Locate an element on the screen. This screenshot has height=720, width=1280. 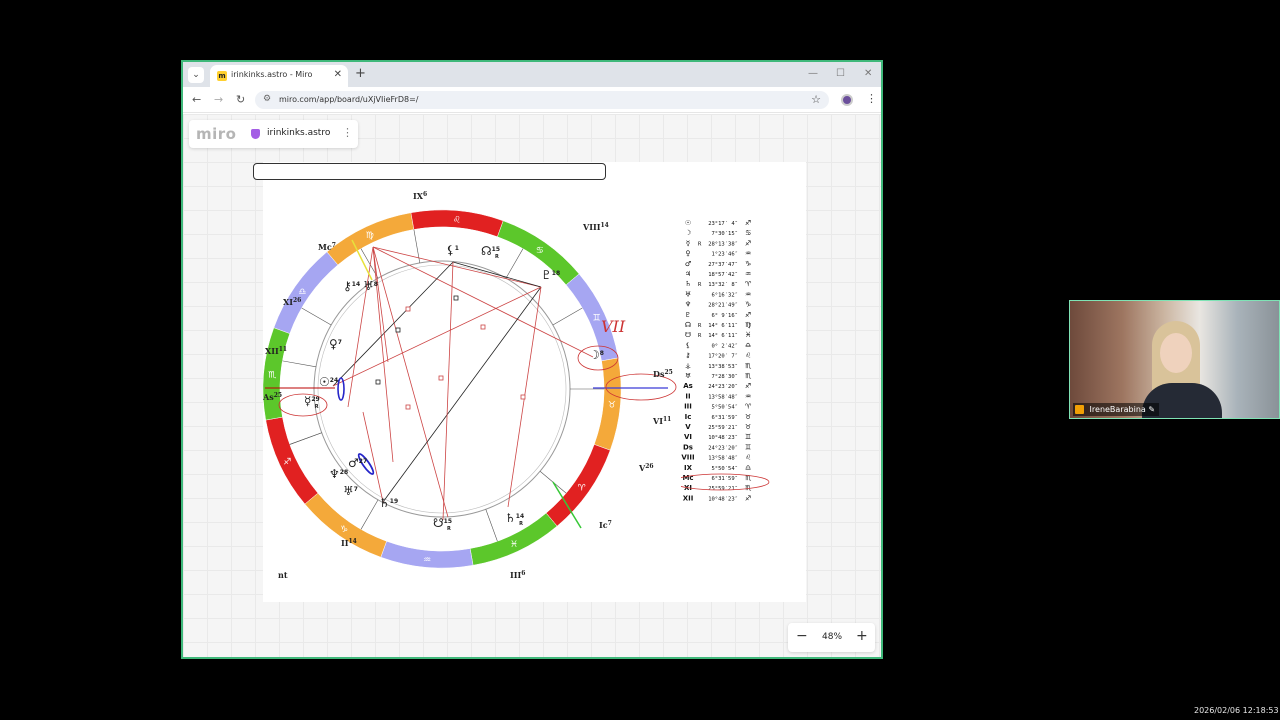
table-position: 28°21′49″ is located at coordinates (723, 306).